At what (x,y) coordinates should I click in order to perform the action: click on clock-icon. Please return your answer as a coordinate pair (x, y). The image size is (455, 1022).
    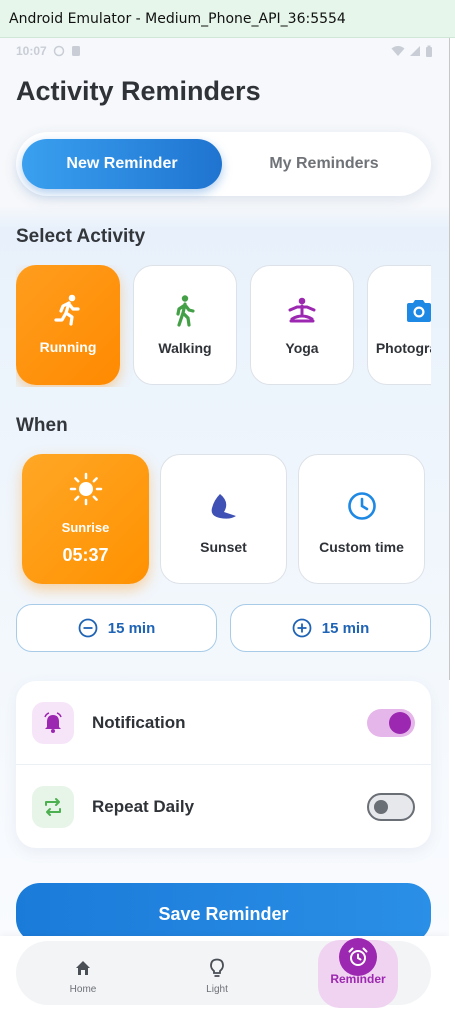
    Looking at the image, I should click on (362, 506).